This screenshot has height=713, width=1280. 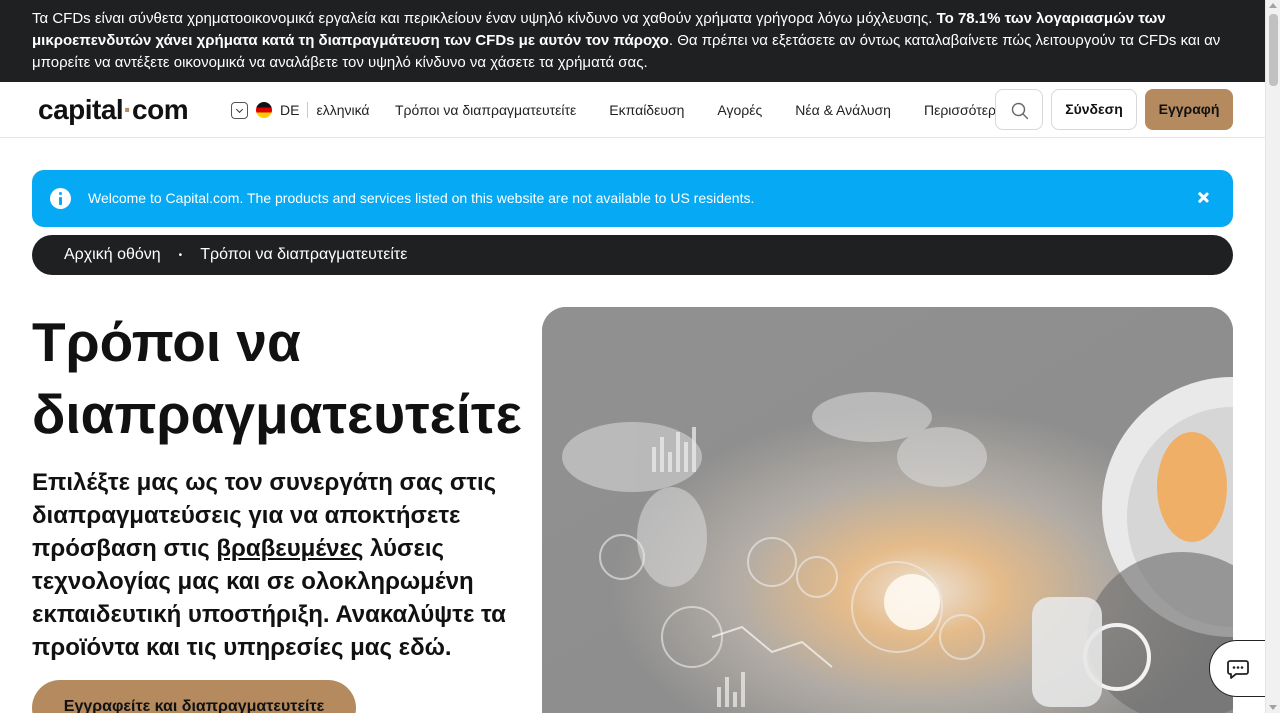 I want to click on signup-button: Εγγραφή, so click(x=1189, y=109).